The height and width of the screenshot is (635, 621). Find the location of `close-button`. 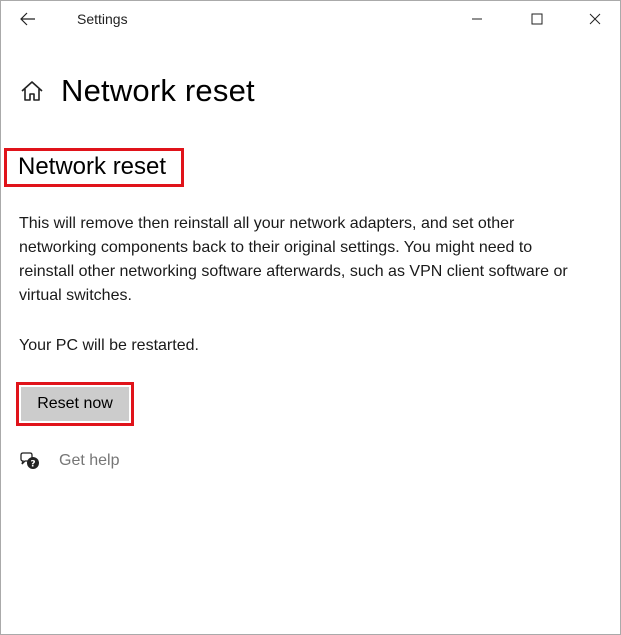

close-button is located at coordinates (595, 19).